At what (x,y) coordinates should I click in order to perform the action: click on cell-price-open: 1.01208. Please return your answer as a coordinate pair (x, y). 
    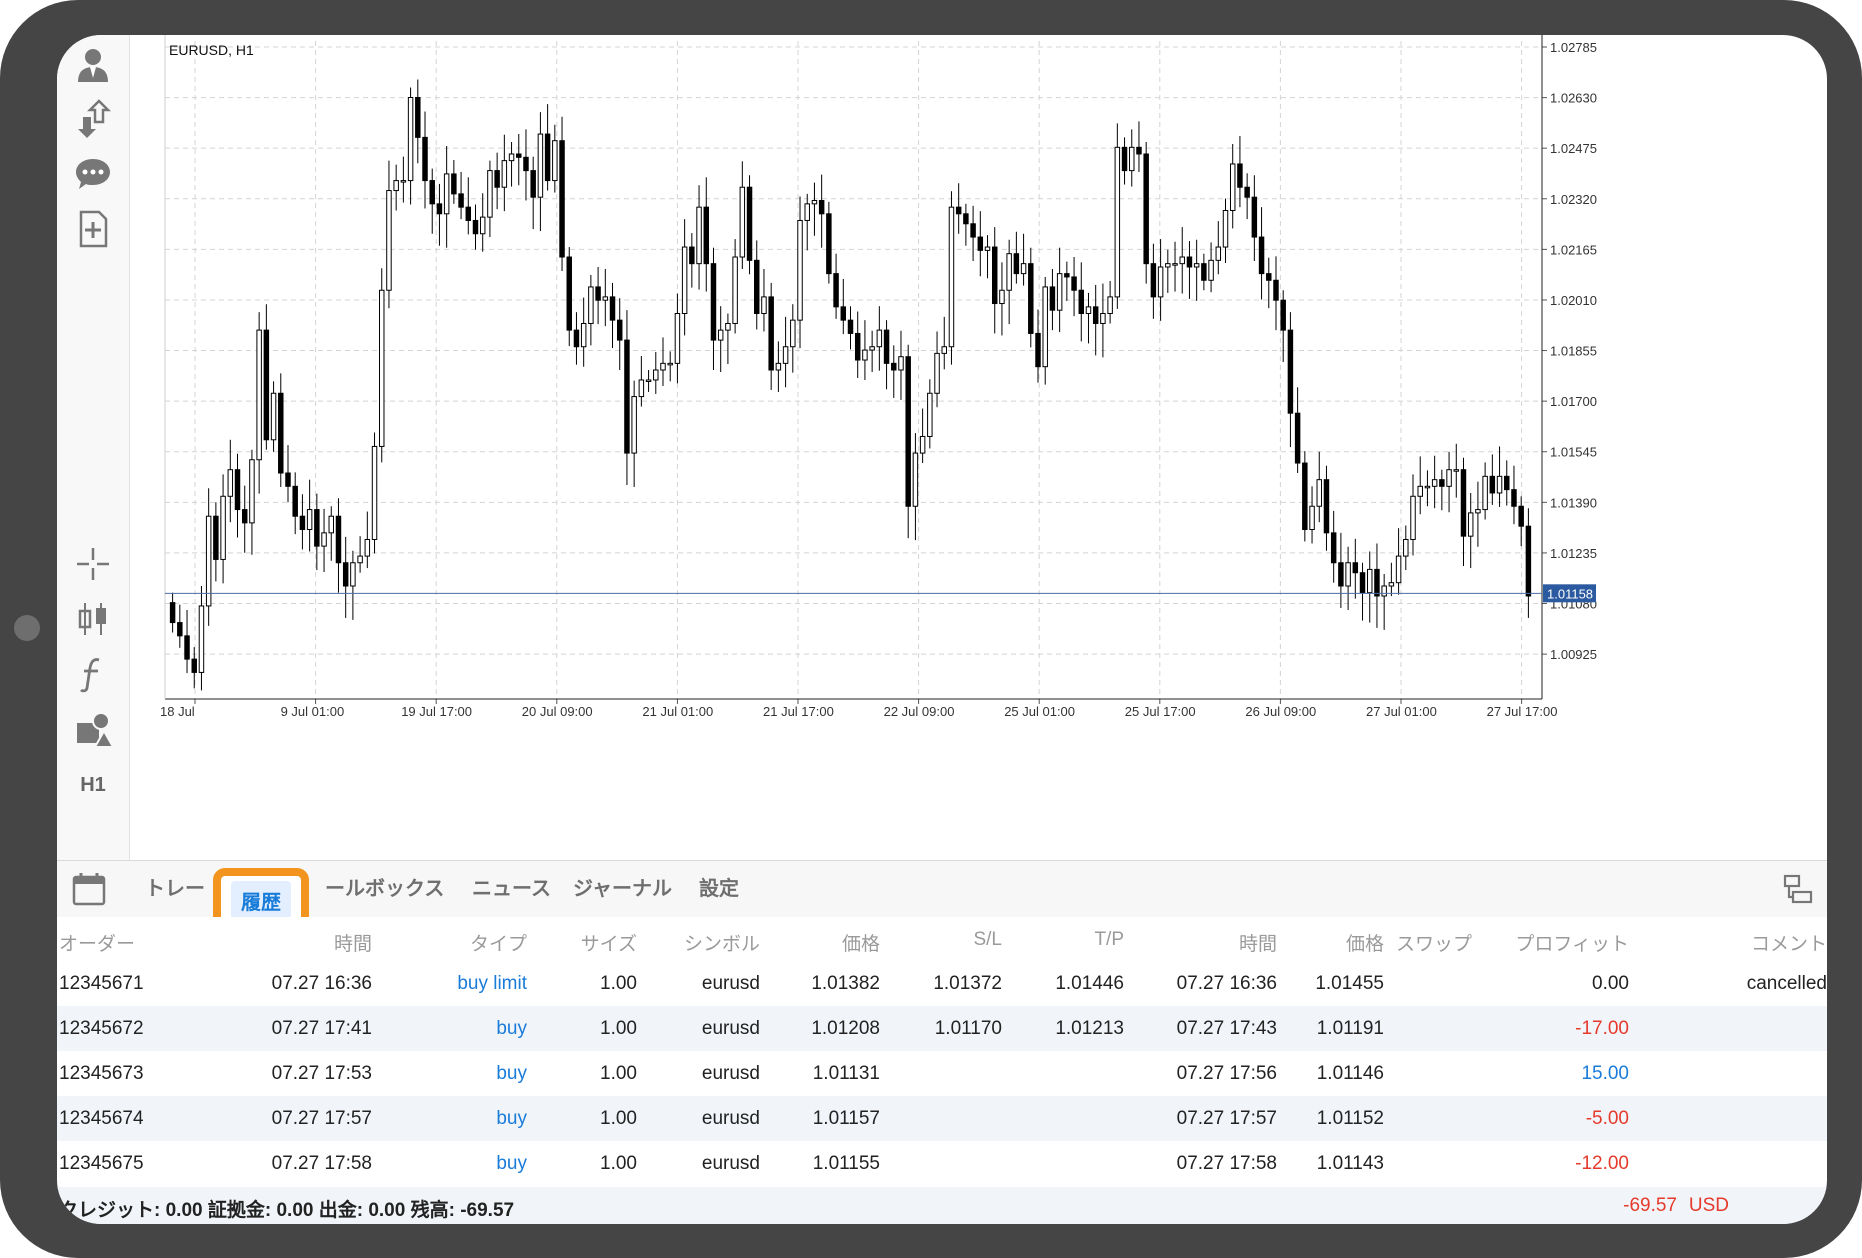
    Looking at the image, I should click on (845, 1028).